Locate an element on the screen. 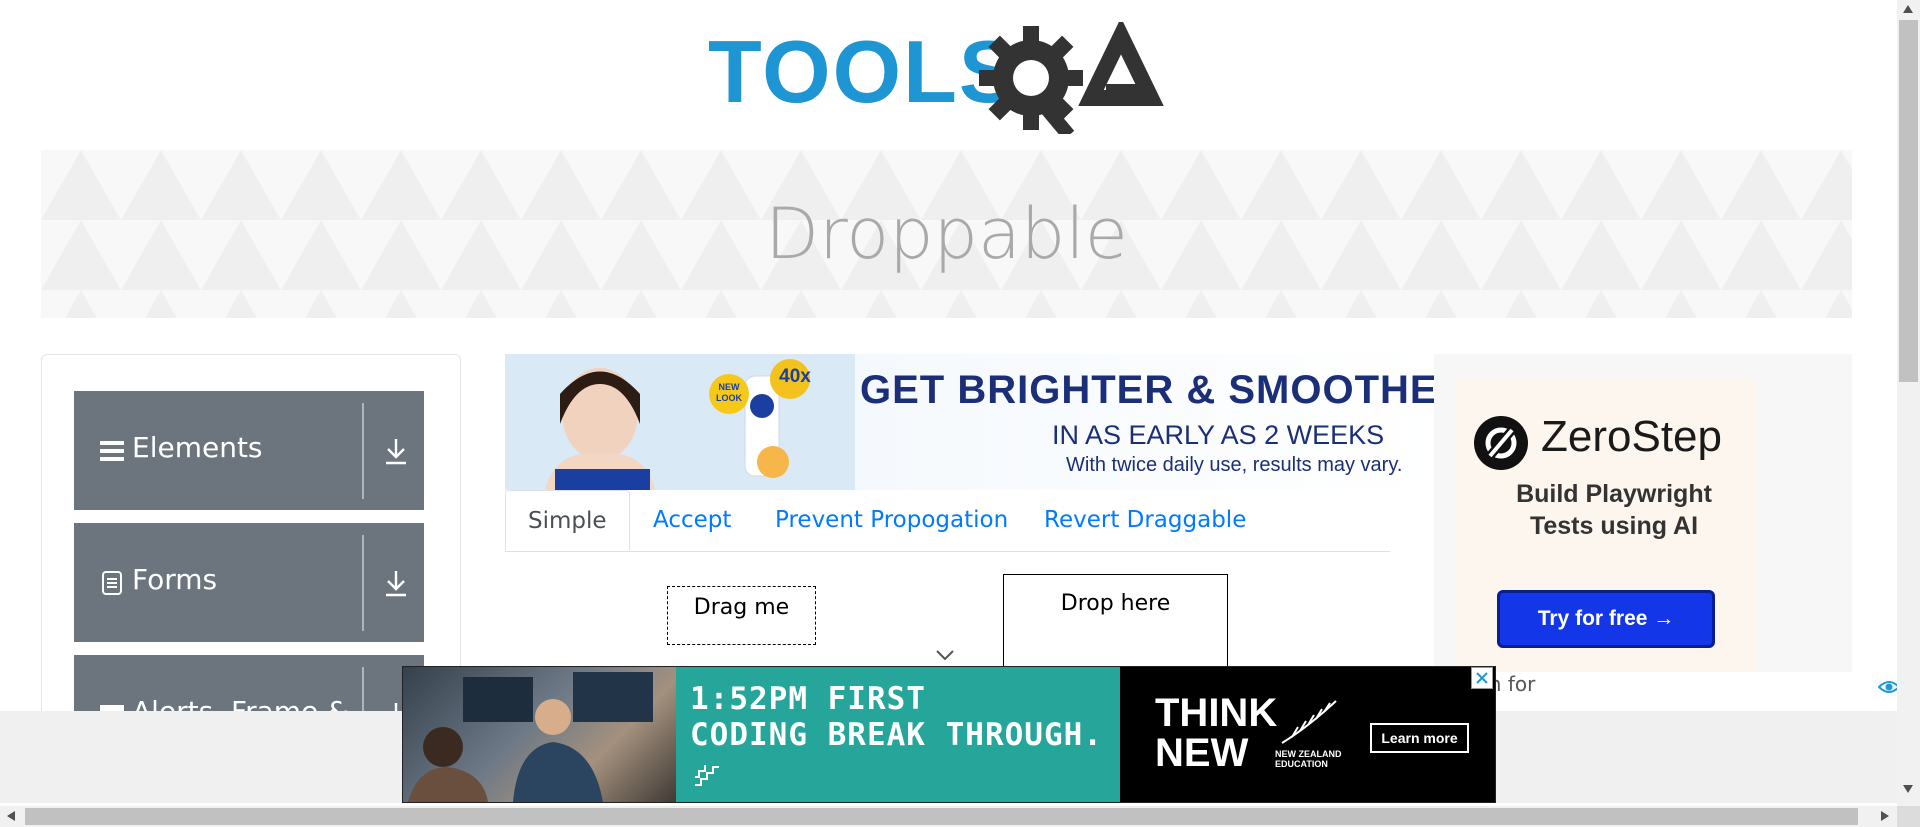  scroll-down-arrow-icon is located at coordinates (1908, 789).